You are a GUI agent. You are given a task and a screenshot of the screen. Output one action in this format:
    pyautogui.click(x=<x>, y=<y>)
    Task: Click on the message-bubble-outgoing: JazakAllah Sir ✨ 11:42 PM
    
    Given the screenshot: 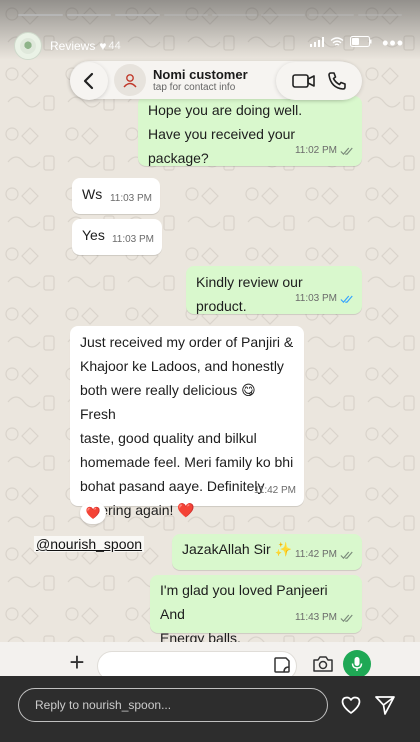 What is the action you would take?
    pyautogui.click(x=267, y=552)
    